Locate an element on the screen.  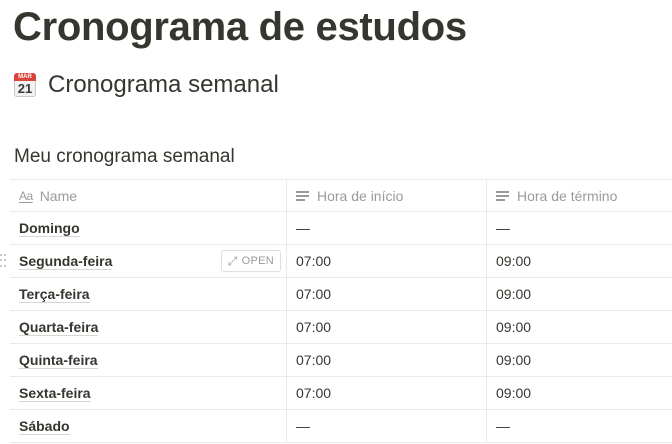
row-name: Domingo is located at coordinates (49, 228).